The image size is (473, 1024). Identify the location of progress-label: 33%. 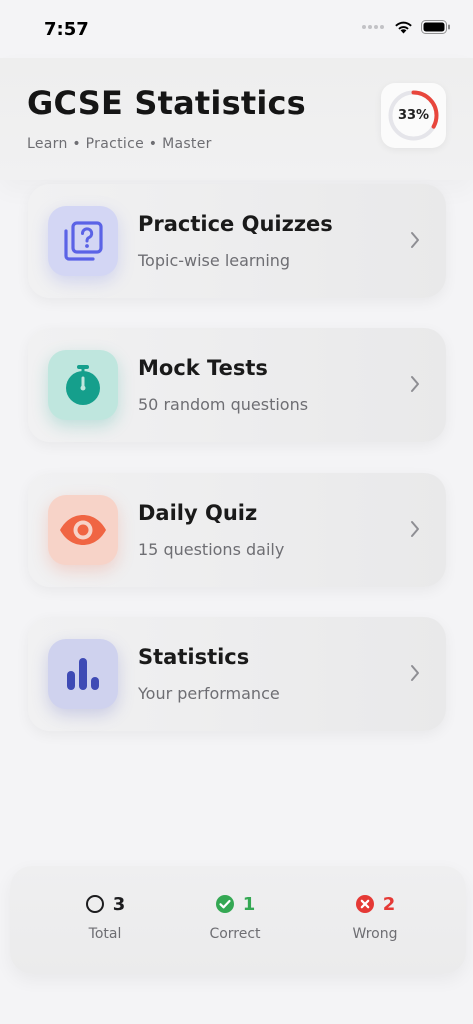
(413, 115).